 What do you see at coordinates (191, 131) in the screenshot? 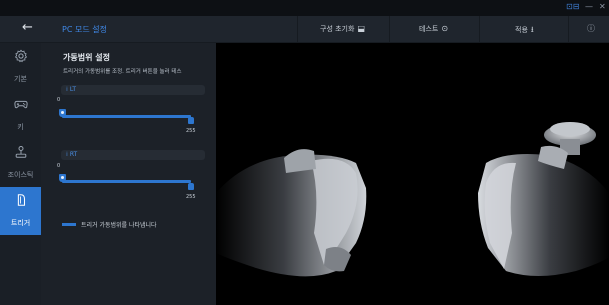
I see `lt-max-label: 255` at bounding box center [191, 131].